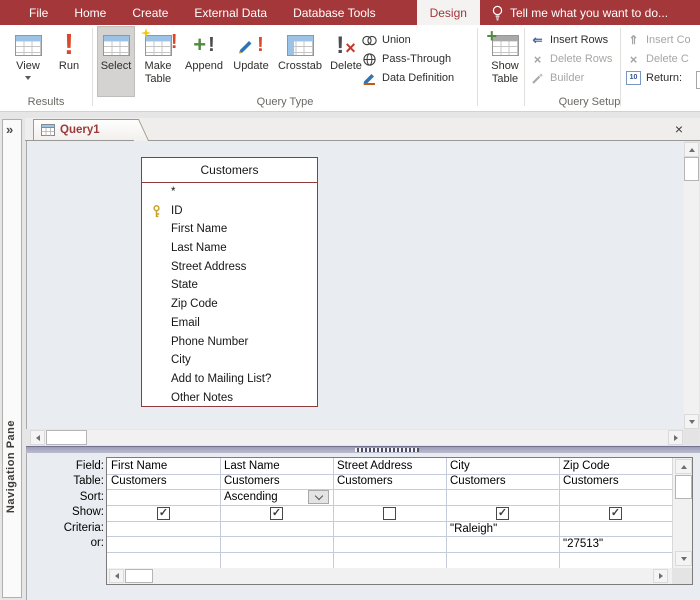 The image size is (700, 600). Describe the element at coordinates (229, 248) in the screenshot. I see `field-item: Last Name` at that location.